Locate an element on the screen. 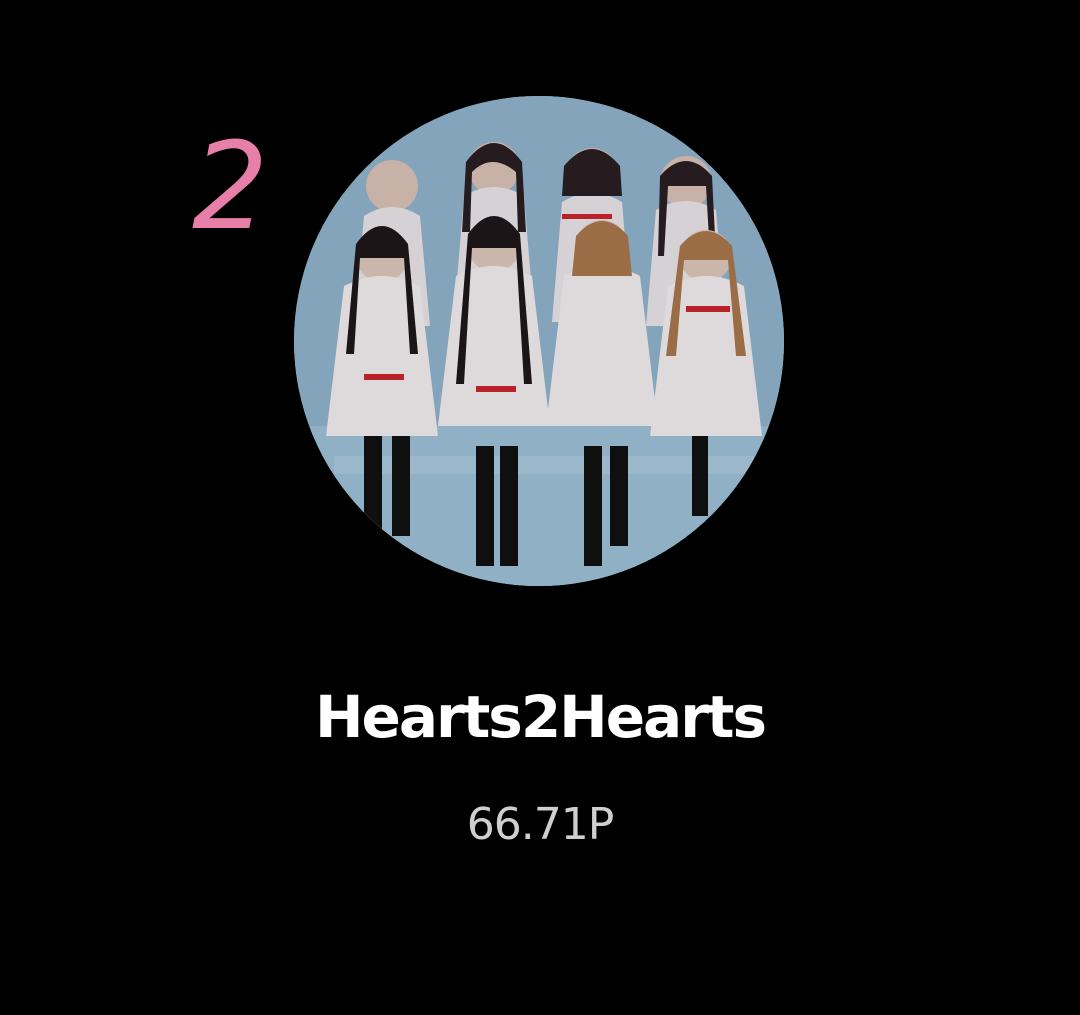  rank-number: 2 is located at coordinates (230, 187).